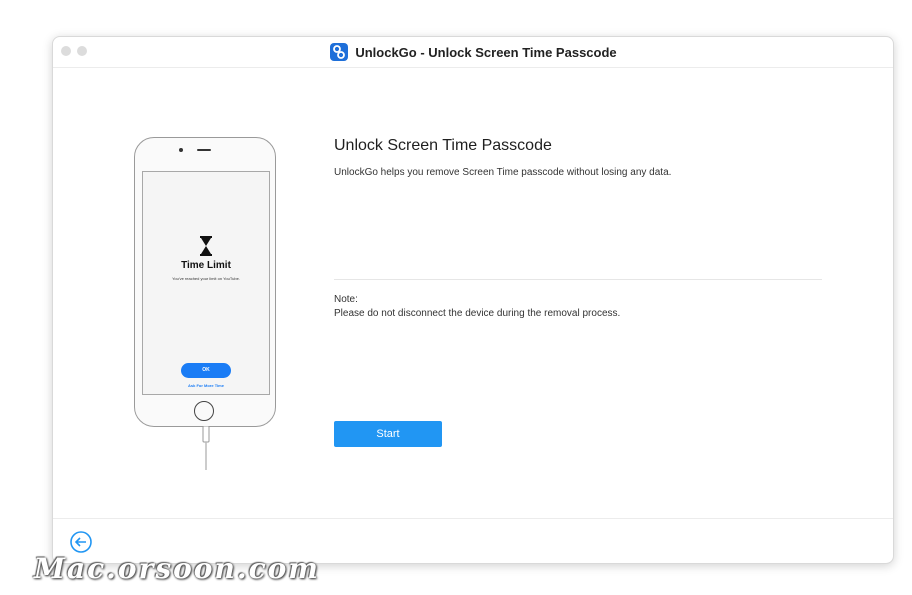 The width and height of the screenshot is (912, 595). Describe the element at coordinates (206, 278) in the screenshot. I see `time-limit-subtitle: You've reached your limit on YouTube.` at that location.